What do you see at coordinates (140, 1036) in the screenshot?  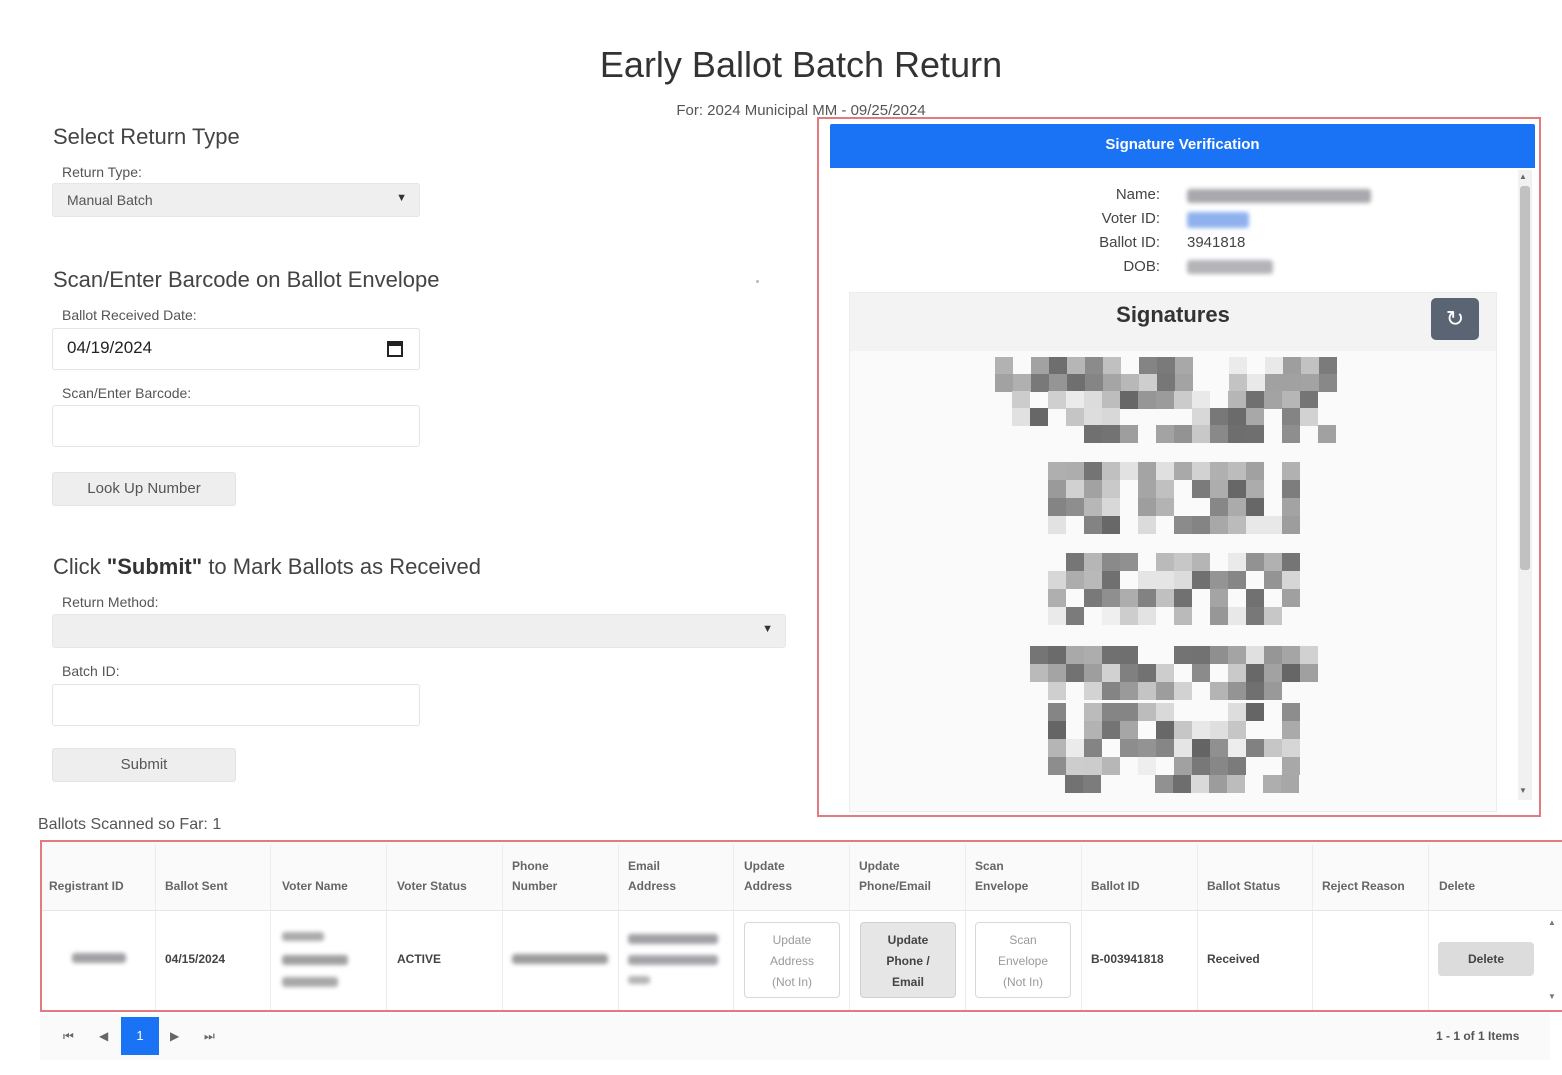 I see `page-1-button: 1` at bounding box center [140, 1036].